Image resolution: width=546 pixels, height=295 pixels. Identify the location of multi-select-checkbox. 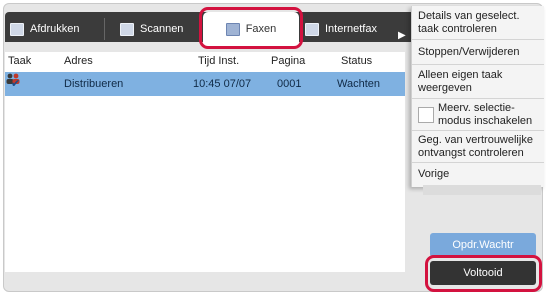
(426, 114).